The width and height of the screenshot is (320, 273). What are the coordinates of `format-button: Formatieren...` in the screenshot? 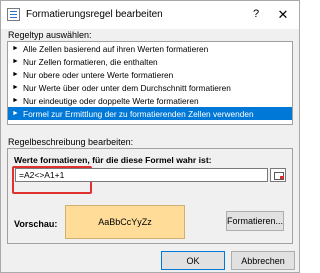 It's located at (255, 221).